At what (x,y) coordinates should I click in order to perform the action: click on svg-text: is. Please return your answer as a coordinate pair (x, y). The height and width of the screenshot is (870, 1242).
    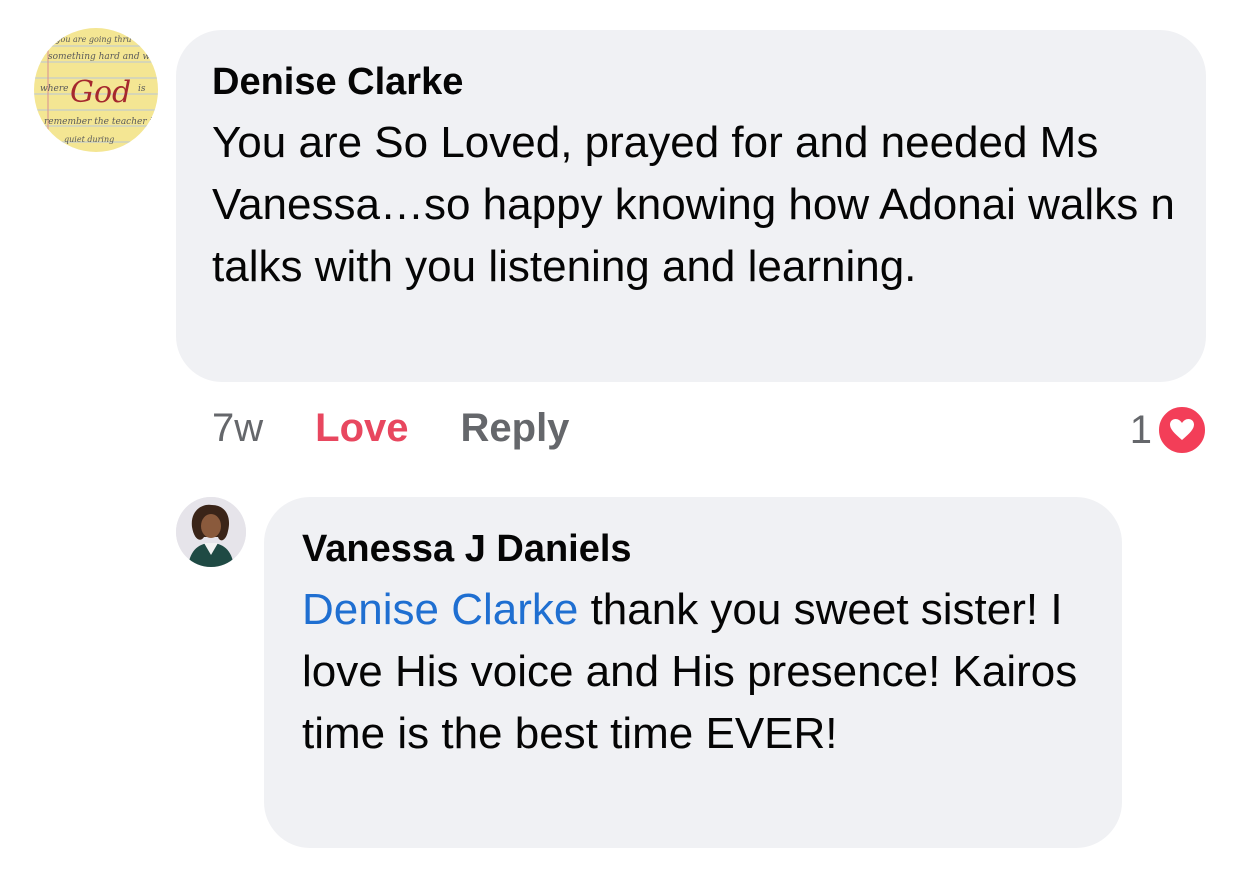
    Looking at the image, I should click on (142, 89).